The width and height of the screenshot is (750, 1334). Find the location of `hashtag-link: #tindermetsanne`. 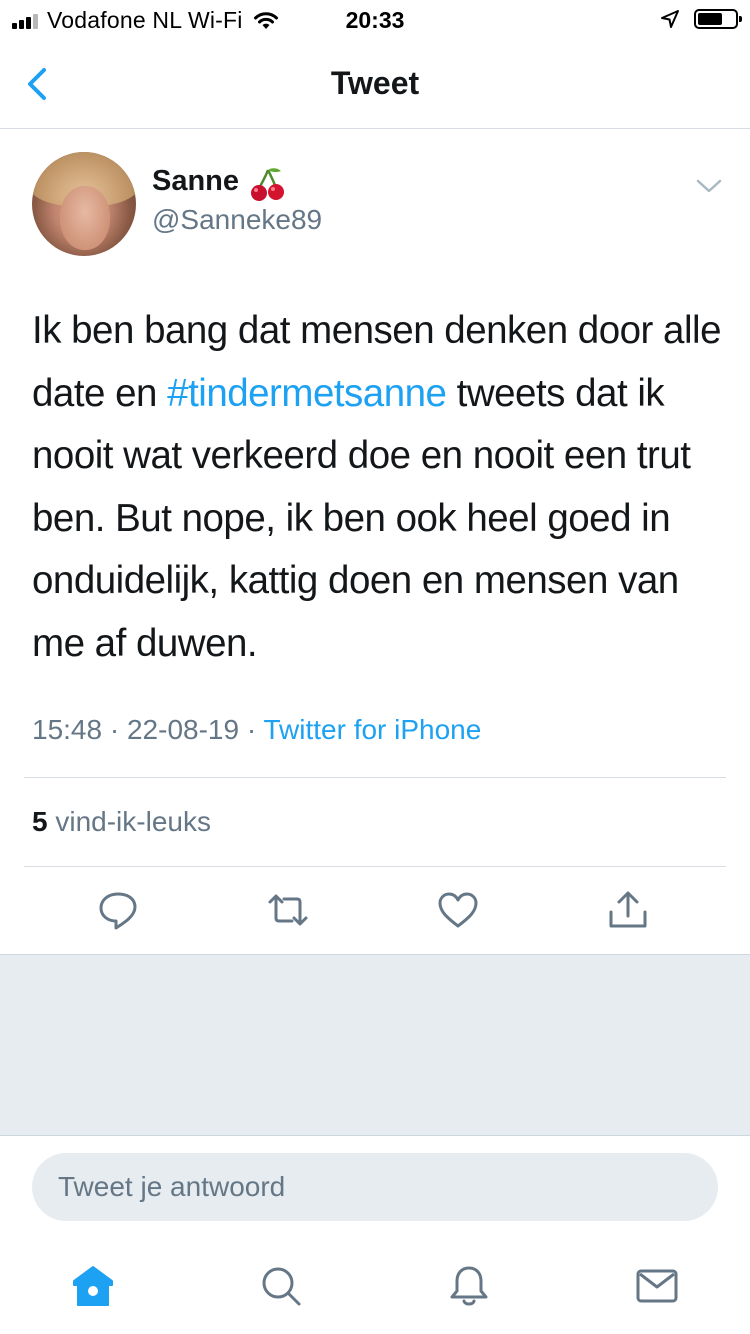

hashtag-link: #tindermetsanne is located at coordinates (307, 393).